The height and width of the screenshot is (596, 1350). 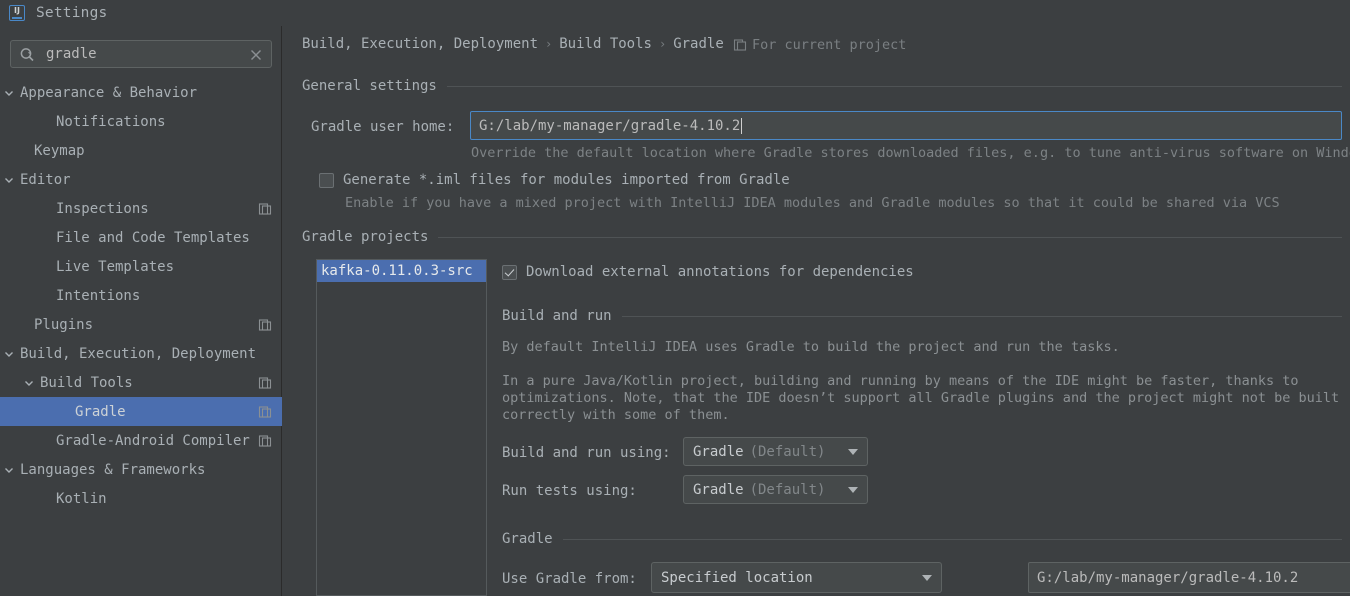 What do you see at coordinates (64, 324) in the screenshot?
I see `sidebar-item-label: Plugins` at bounding box center [64, 324].